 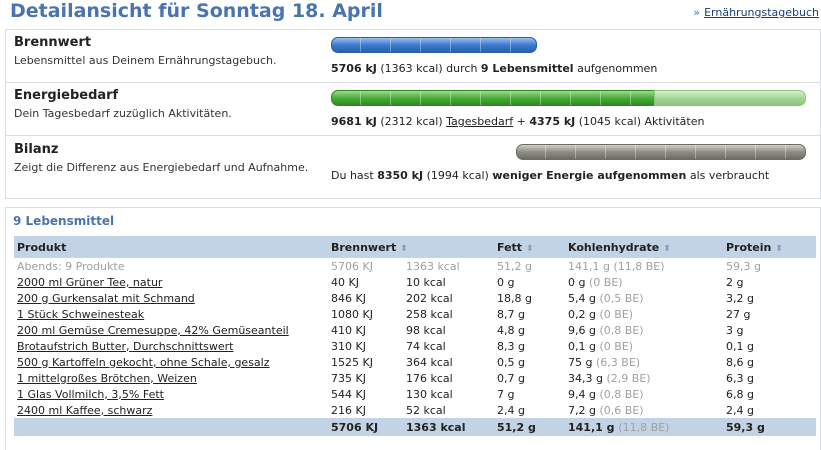 I want to click on food-protein: 27 g, so click(x=738, y=314).